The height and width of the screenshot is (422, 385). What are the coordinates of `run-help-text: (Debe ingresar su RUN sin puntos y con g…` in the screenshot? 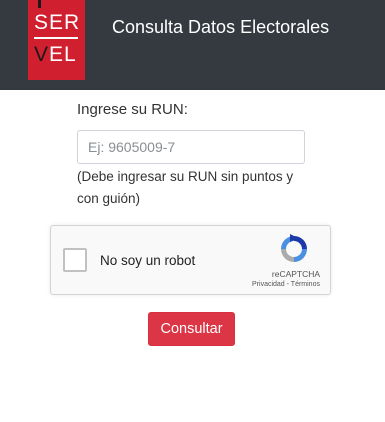 It's located at (185, 187).